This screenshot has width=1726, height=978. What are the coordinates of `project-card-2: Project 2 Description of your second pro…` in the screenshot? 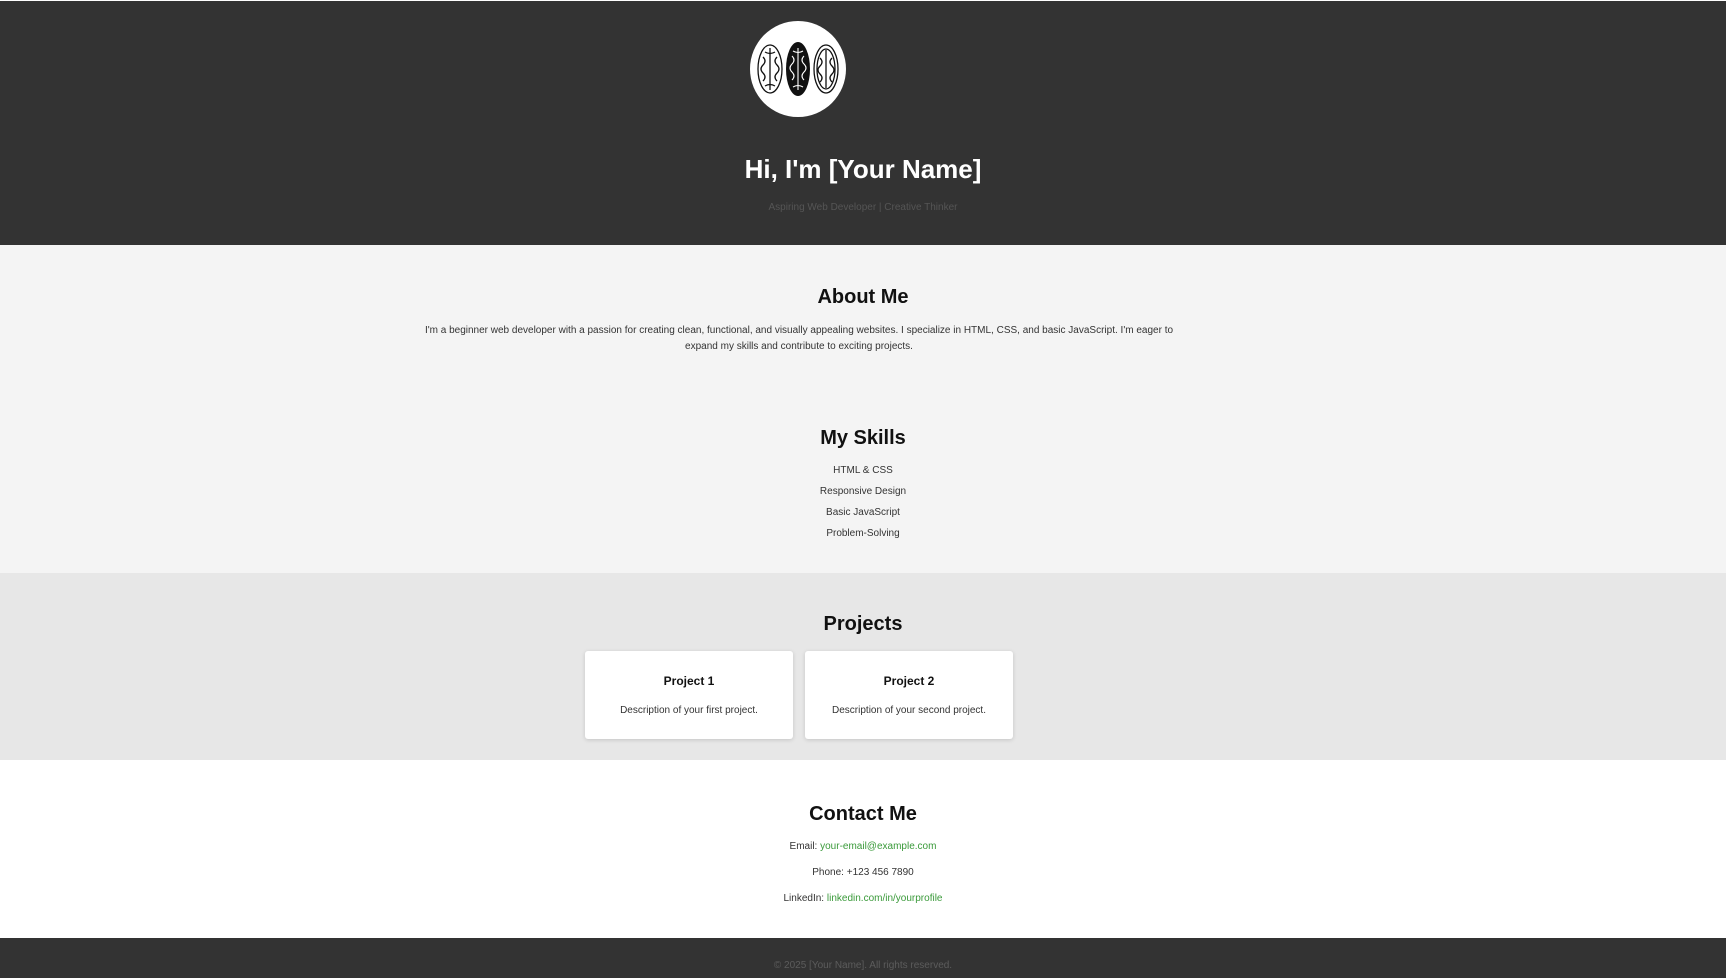 It's located at (909, 695).